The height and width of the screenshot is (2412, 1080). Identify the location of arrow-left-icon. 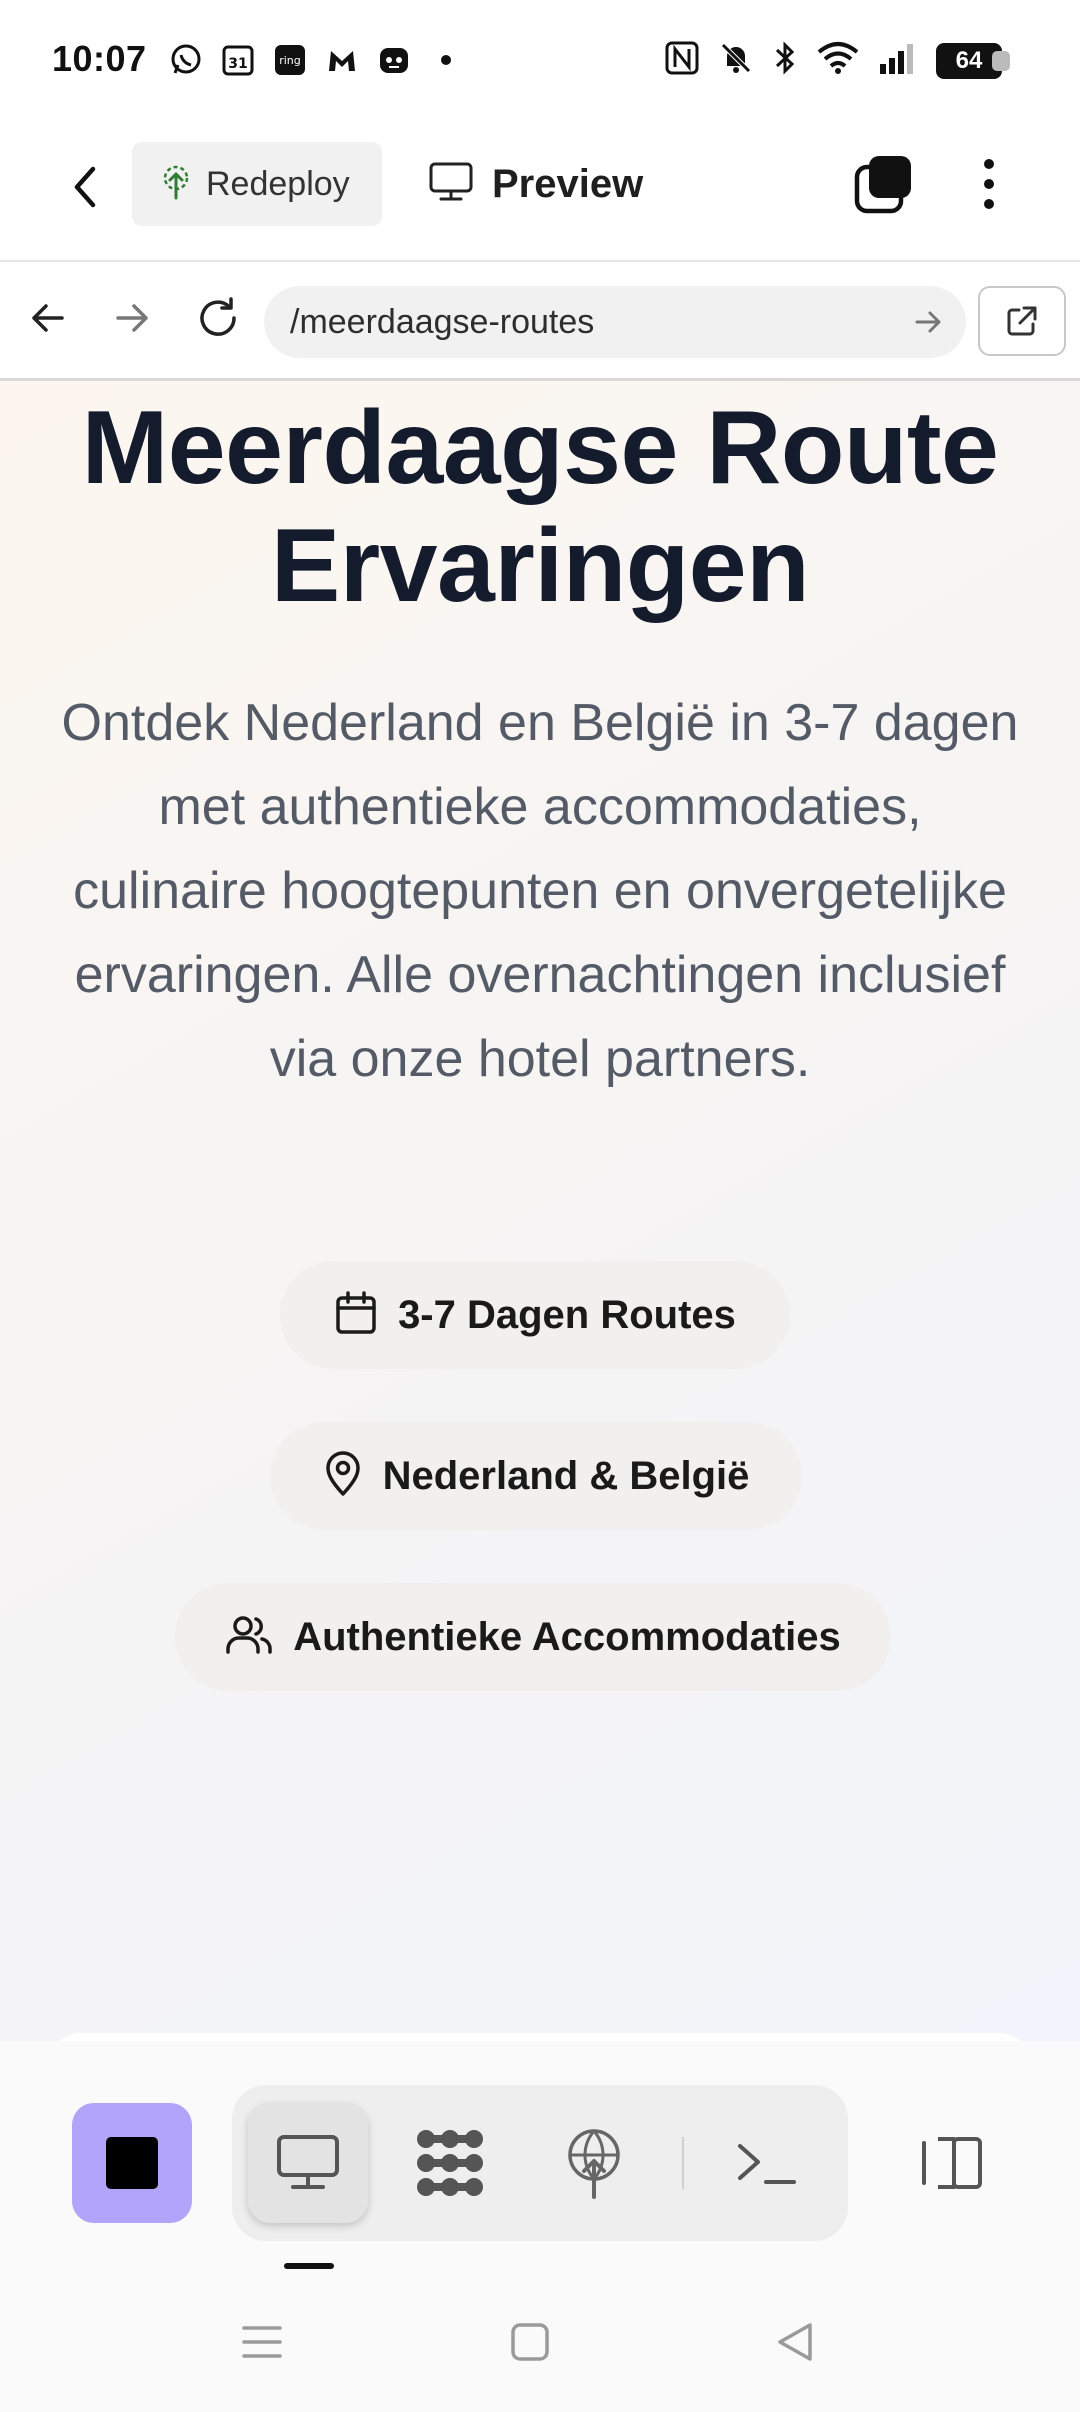
(48, 318).